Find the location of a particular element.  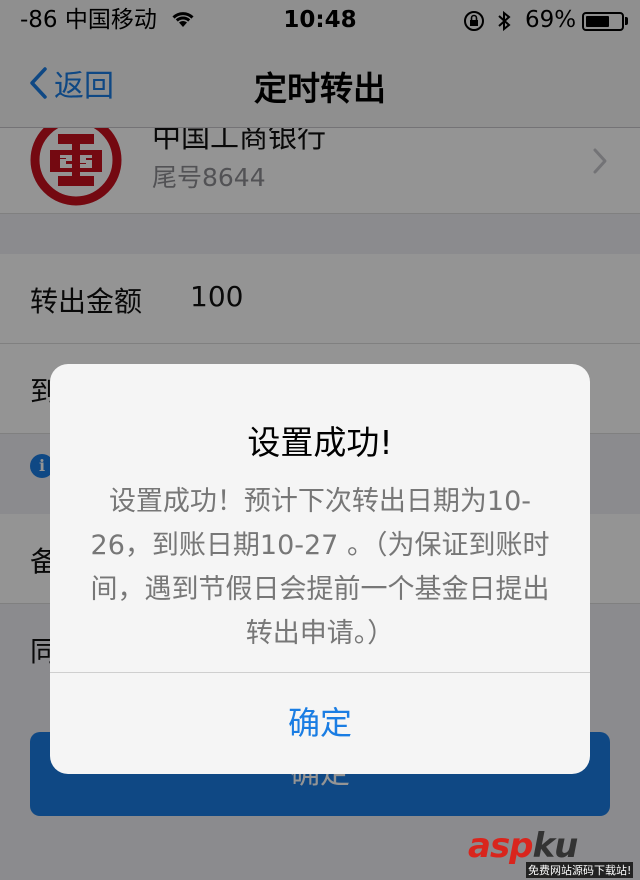

watermark-logo-b: ku is located at coordinates (555, 846).